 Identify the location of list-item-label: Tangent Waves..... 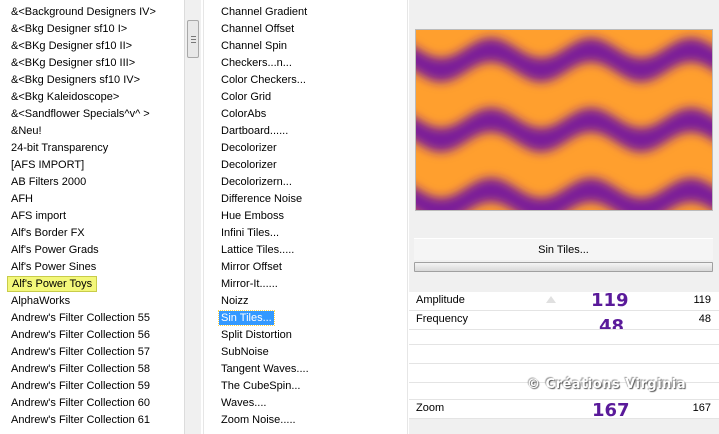
(265, 369).